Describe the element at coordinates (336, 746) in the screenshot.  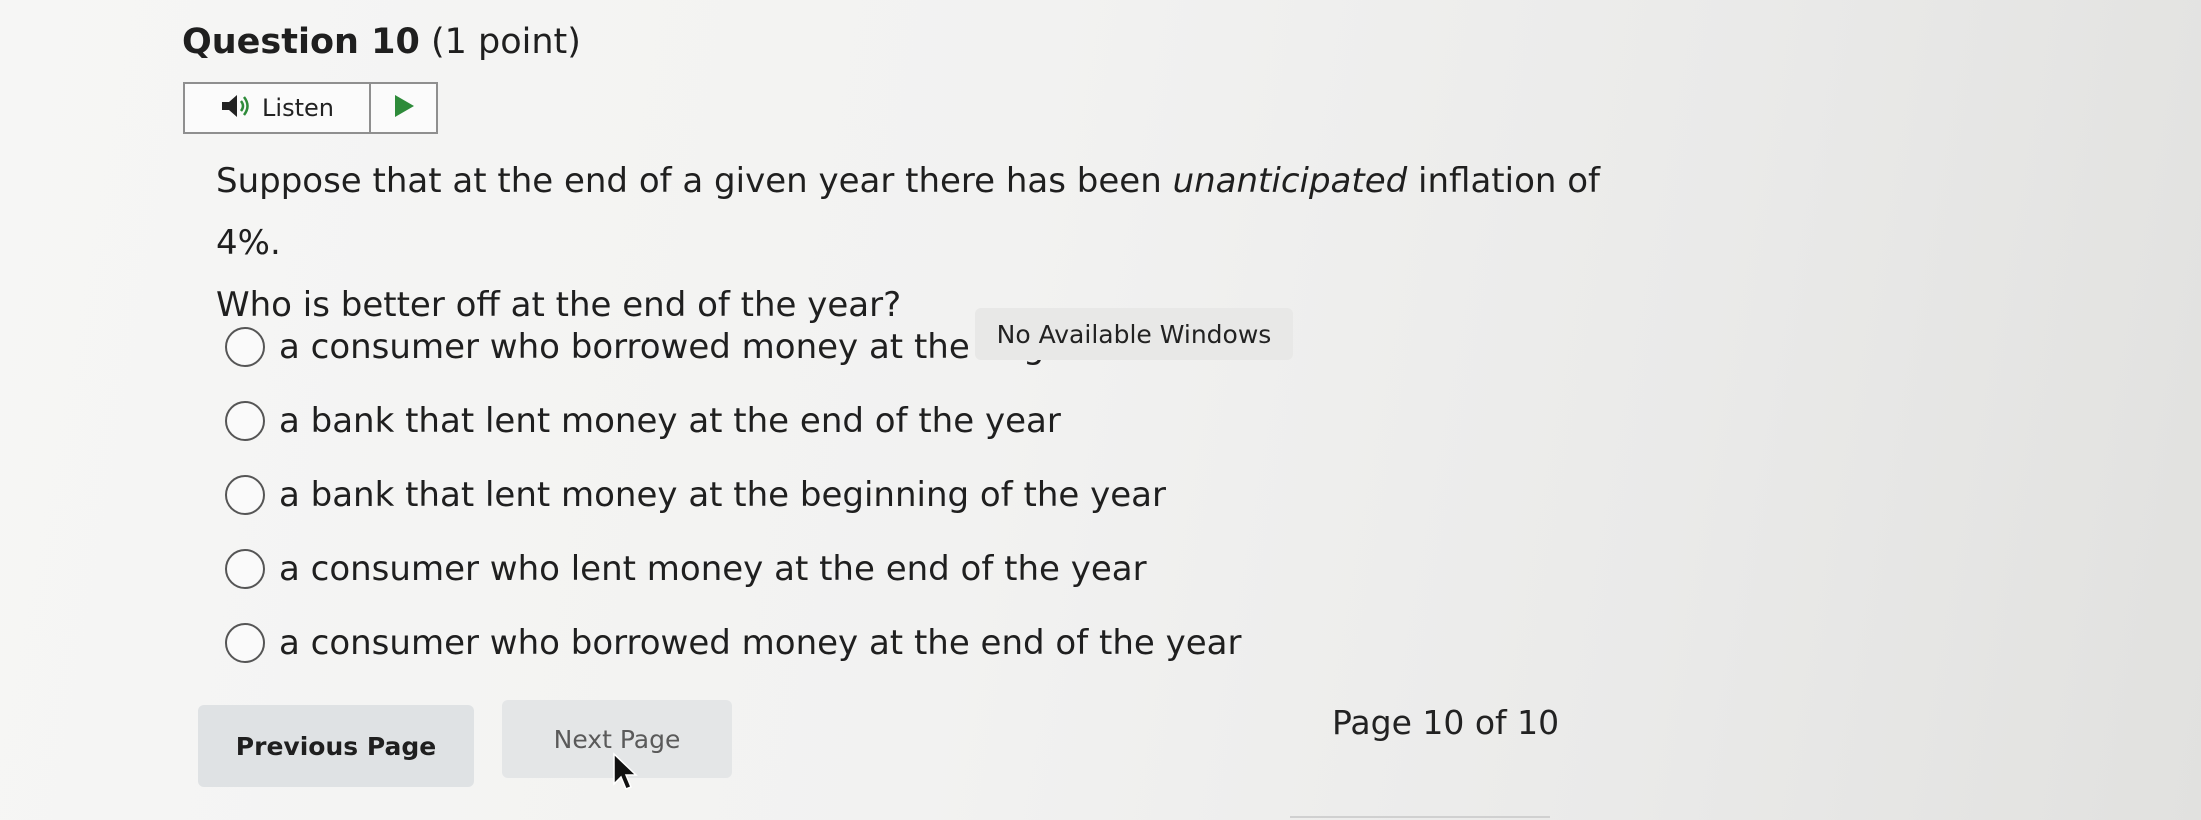
I see `previous-page-button: Previous Page` at that location.